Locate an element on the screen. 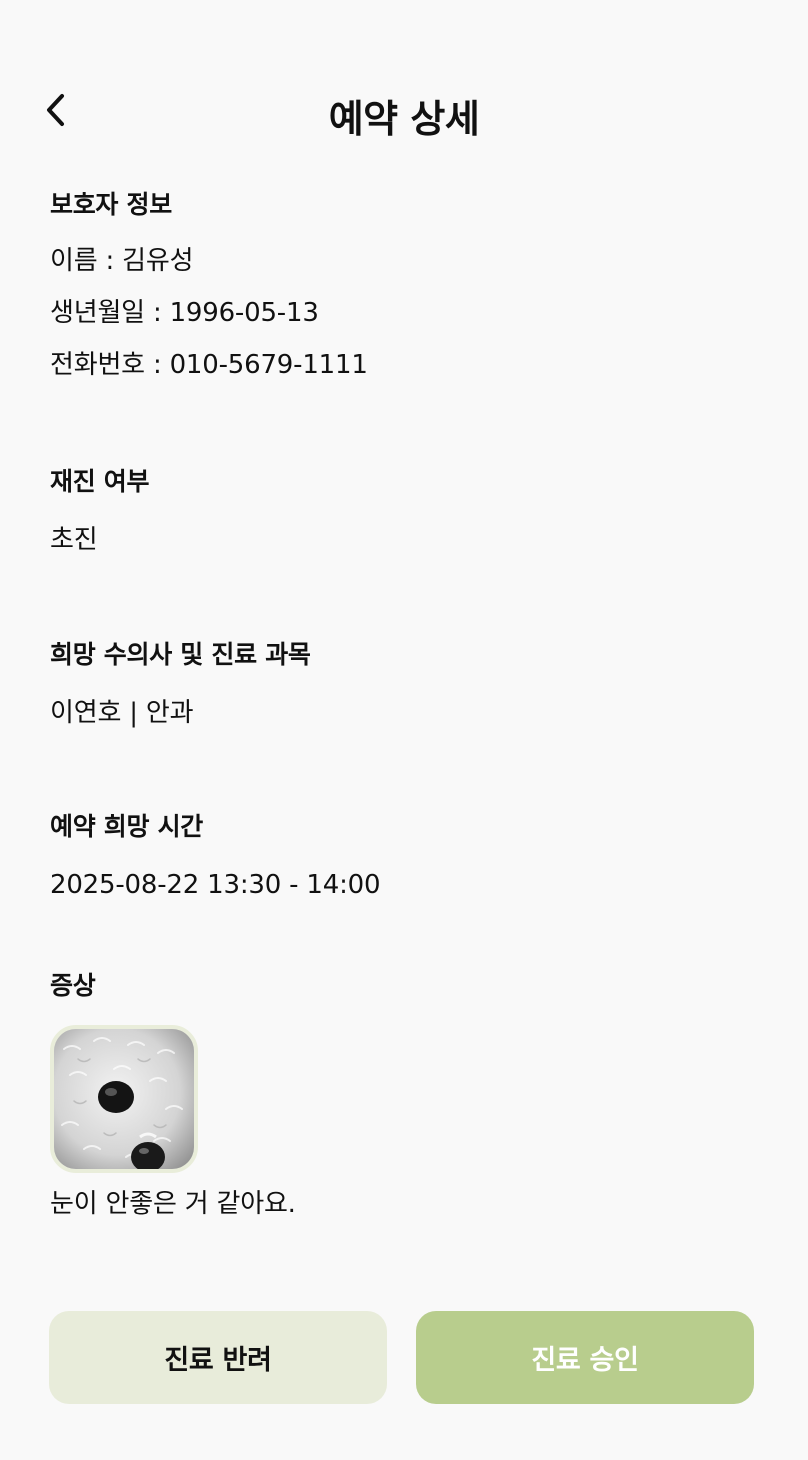  symptom-section: 증상 눈이 안좋은 거 같아요. is located at coordinates (400, 1096).